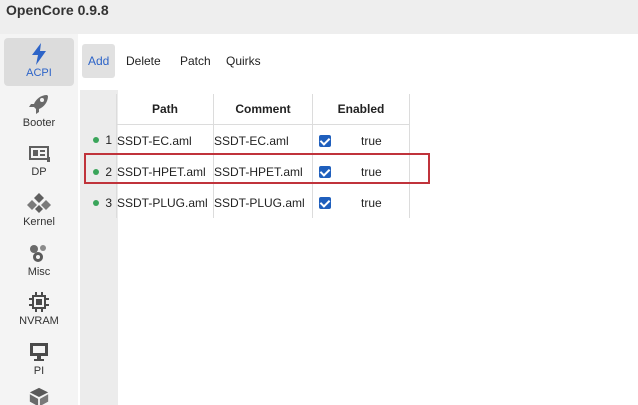 The width and height of the screenshot is (638, 405). Describe the element at coordinates (39, 321) in the screenshot. I see `sidebar-item-label: NVRAM` at that location.